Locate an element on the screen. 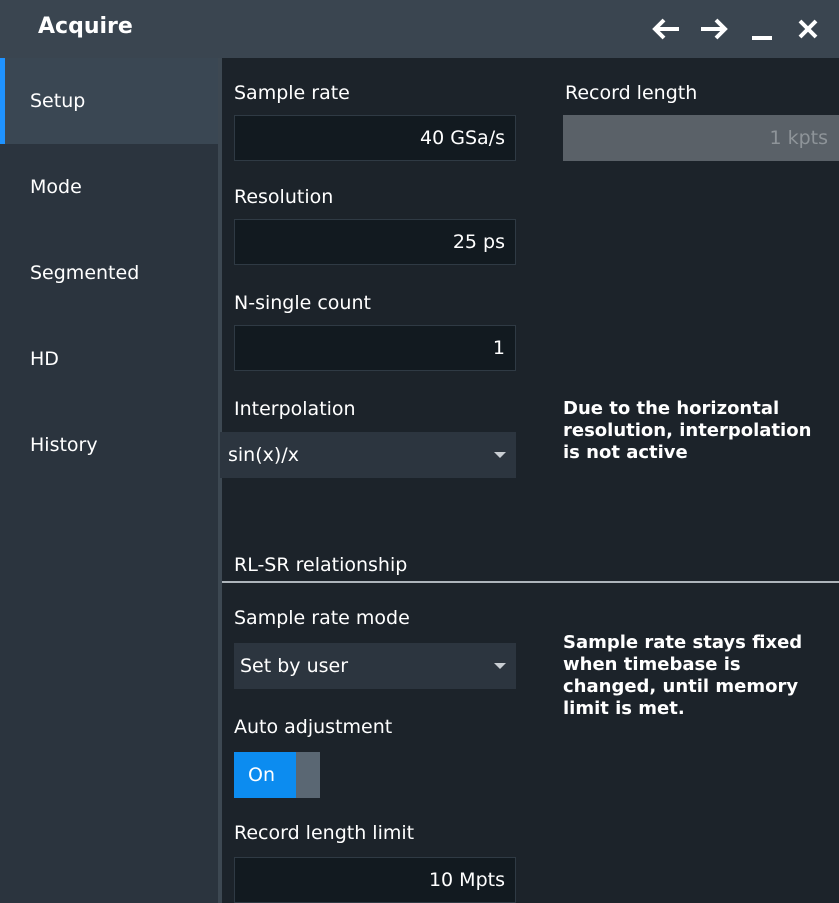 The width and height of the screenshot is (839, 903). auto-adjustment-label: Auto adjustment is located at coordinates (313, 727).